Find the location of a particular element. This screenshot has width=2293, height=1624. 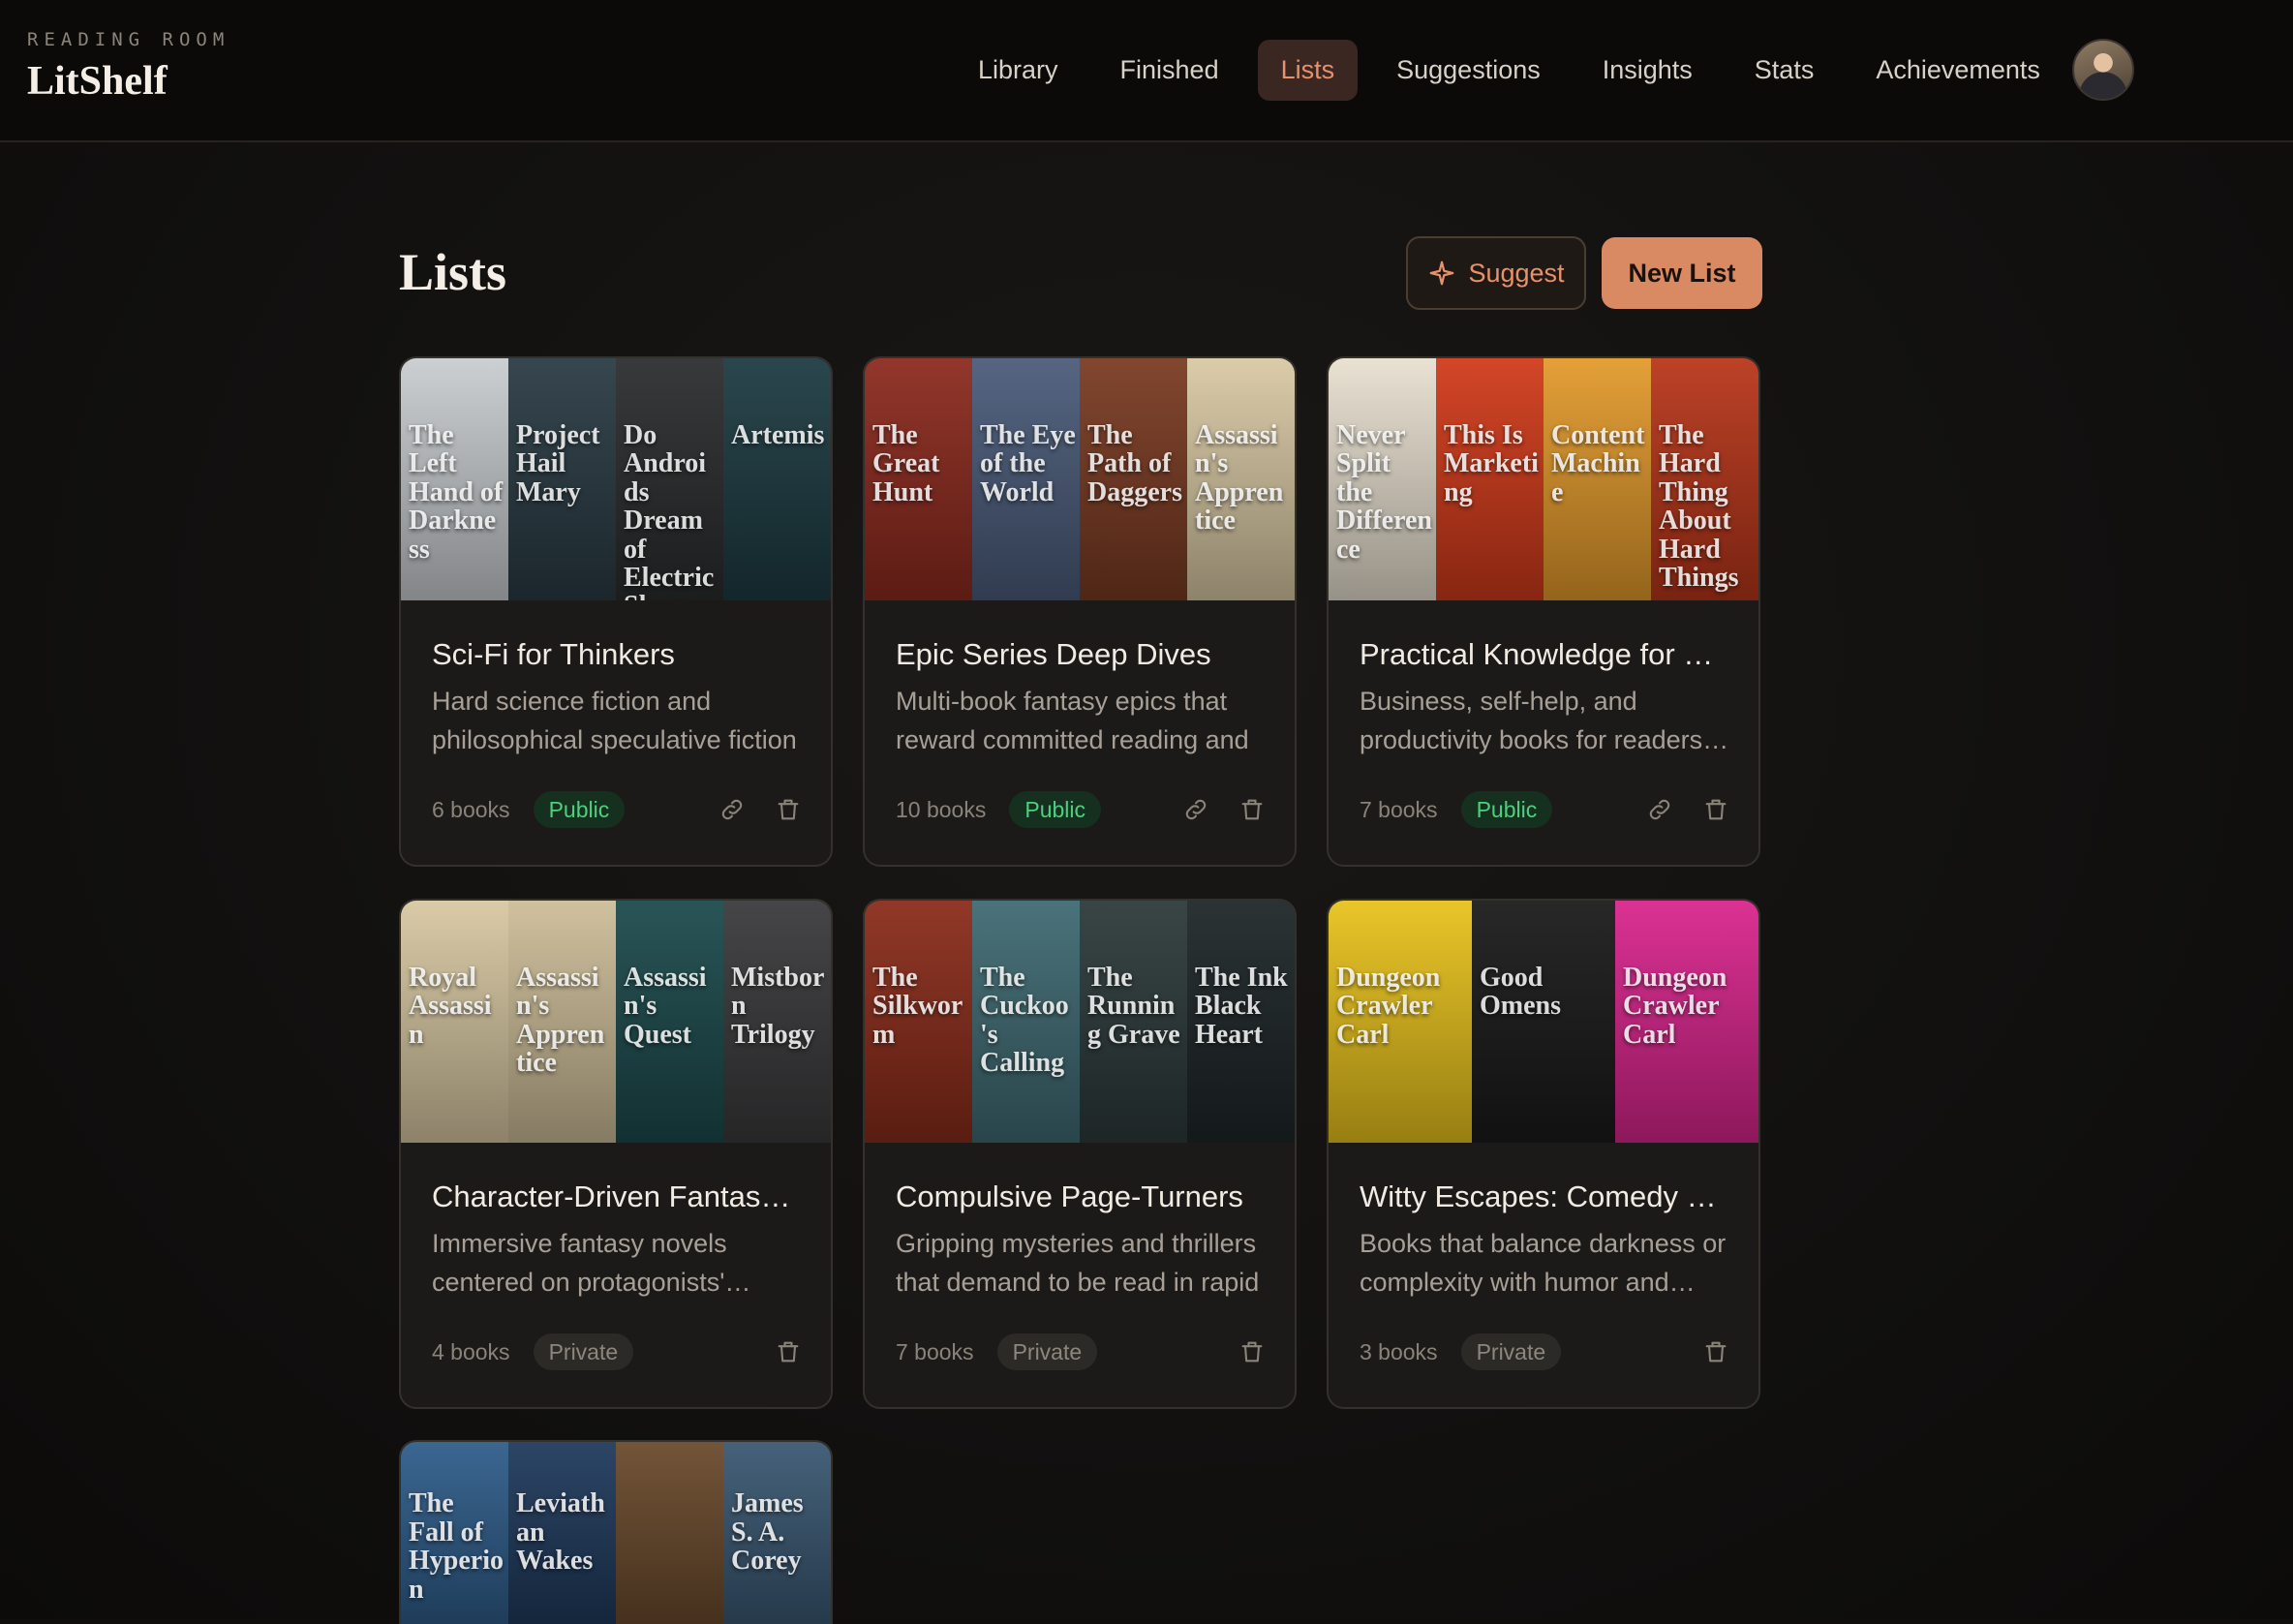

nav-item-suggestions: Suggestions is located at coordinates (1468, 70).